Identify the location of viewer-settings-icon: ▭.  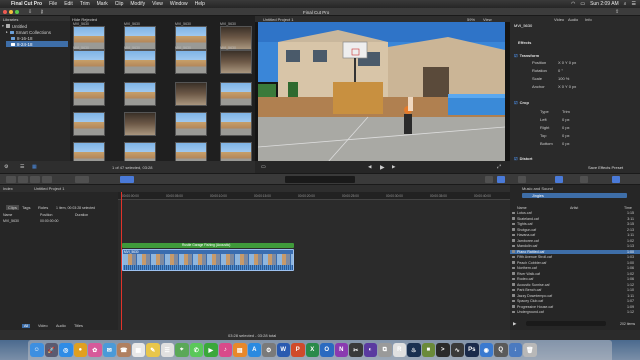
(263, 167).